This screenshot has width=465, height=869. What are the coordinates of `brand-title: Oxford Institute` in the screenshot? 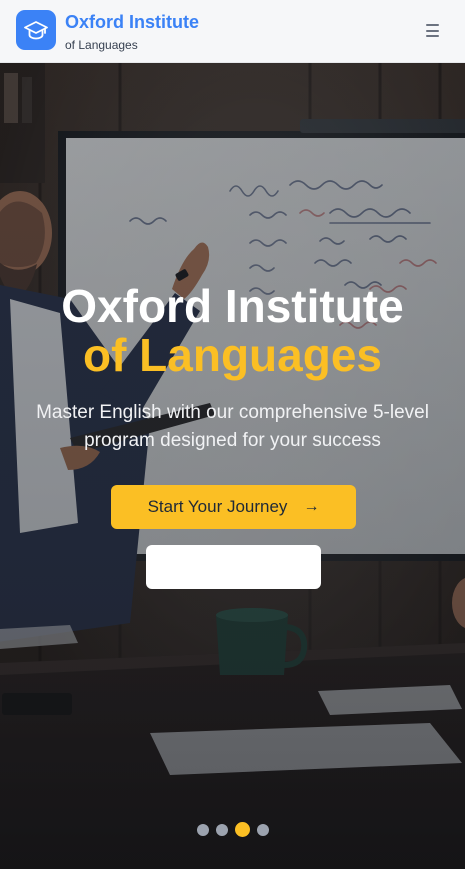 It's located at (132, 22).